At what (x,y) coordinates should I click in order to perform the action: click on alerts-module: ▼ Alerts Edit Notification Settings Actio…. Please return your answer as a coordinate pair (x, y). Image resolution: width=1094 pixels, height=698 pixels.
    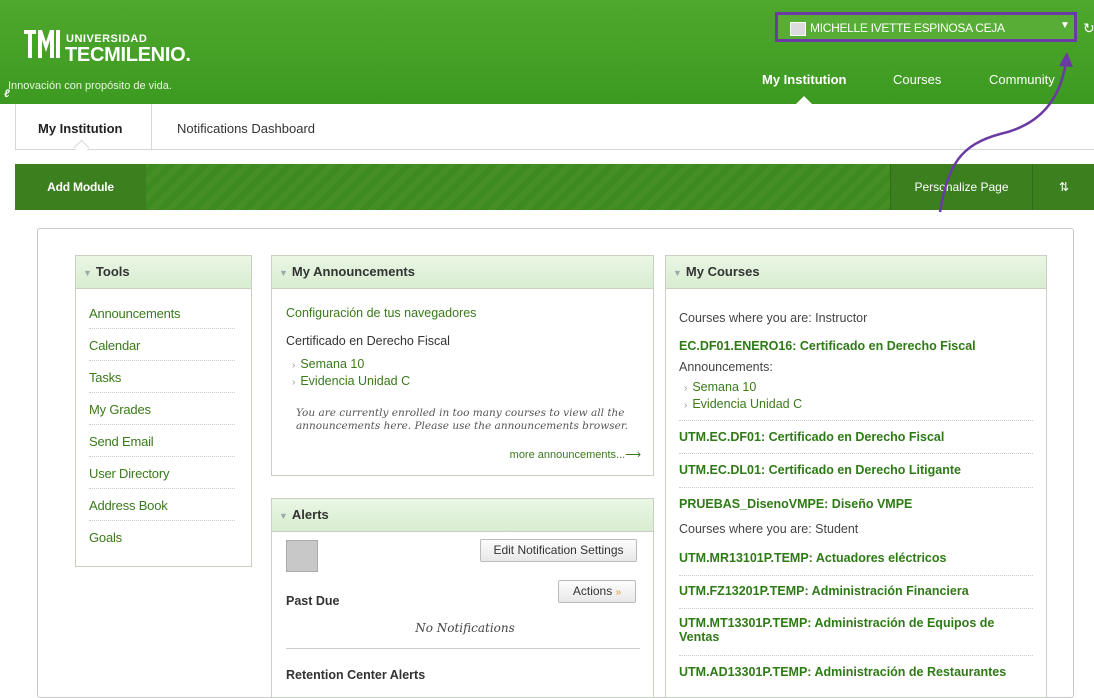
    Looking at the image, I should click on (462, 598).